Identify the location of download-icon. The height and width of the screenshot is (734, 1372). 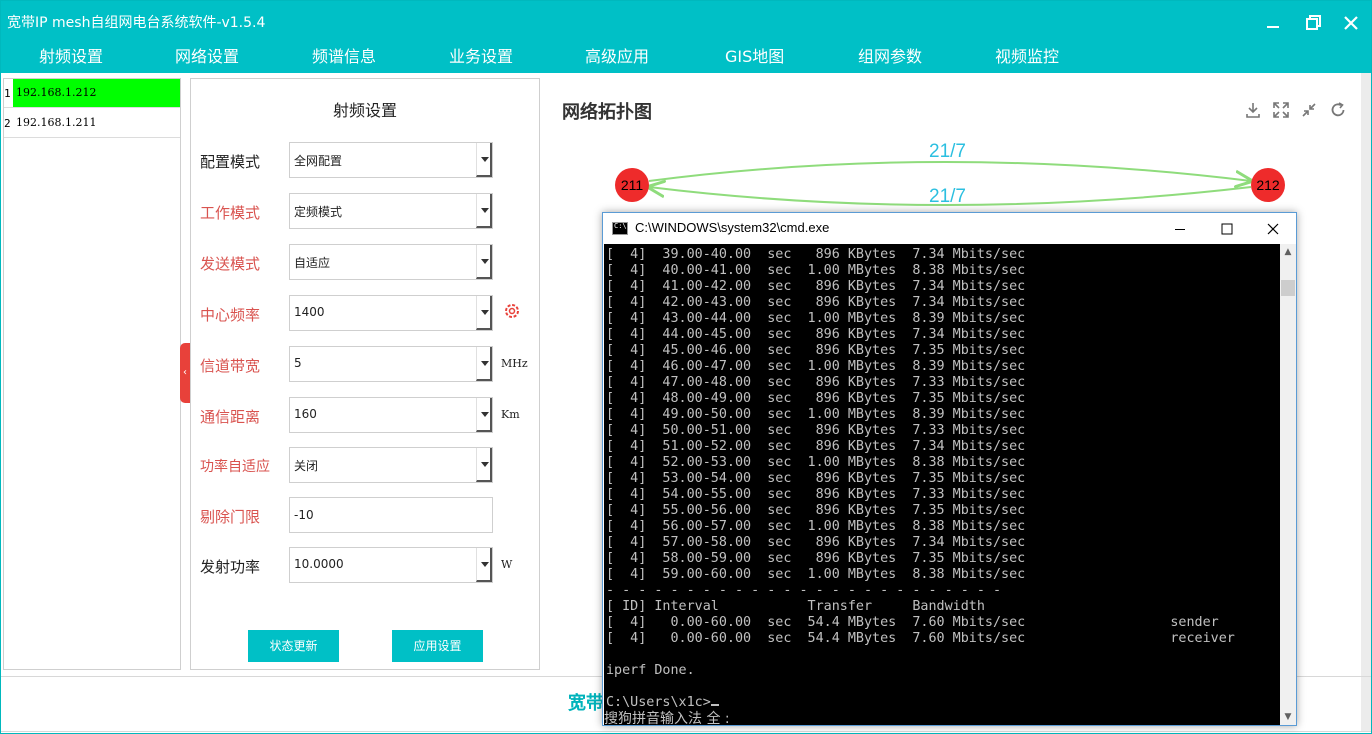
(1253, 110).